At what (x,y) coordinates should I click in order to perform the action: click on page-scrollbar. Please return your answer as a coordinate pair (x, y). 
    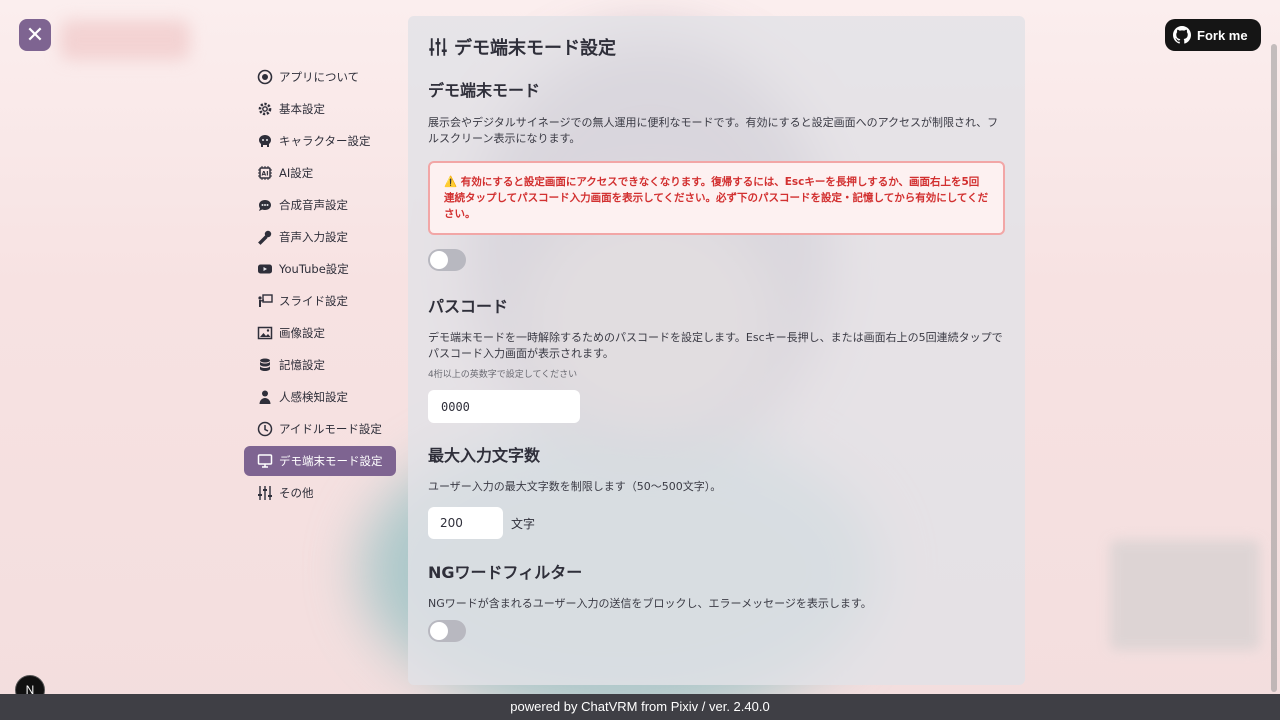
    Looking at the image, I should click on (1274, 368).